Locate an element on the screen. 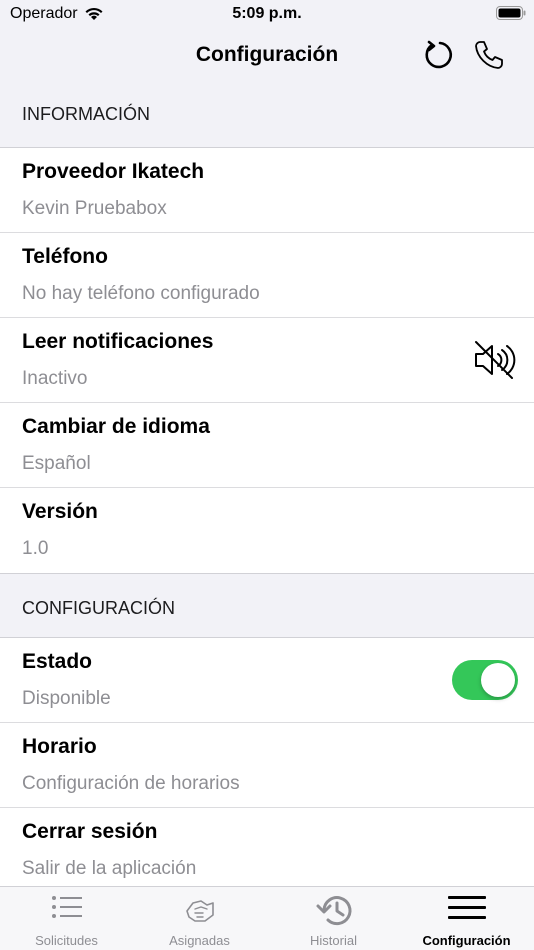 Image resolution: width=534 pixels, height=950 pixels. tab-configuracion: Configuración is located at coordinates (466, 918).